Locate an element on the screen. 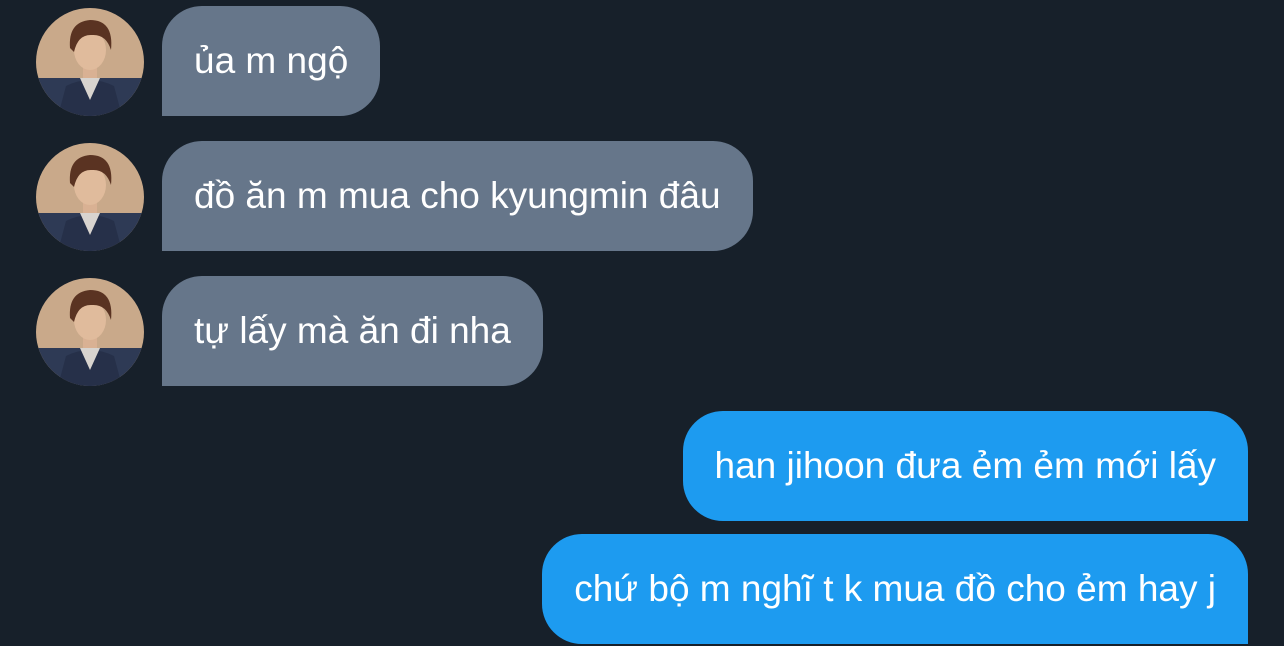 The height and width of the screenshot is (646, 1284). message-bubble-received: ủa m ngộ is located at coordinates (271, 61).